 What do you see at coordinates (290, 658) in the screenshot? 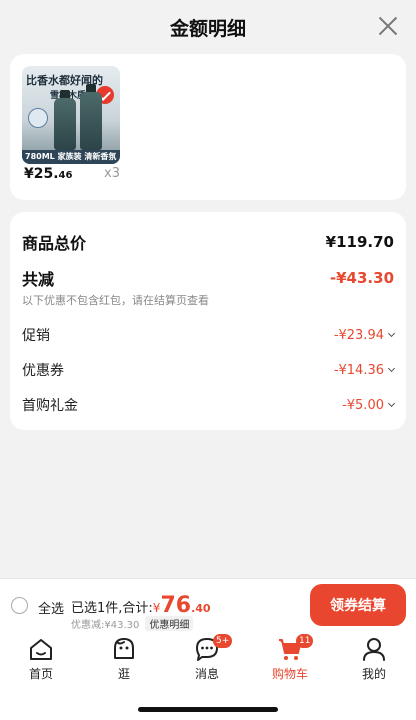
I see `tab-cart: 11 购物车` at bounding box center [290, 658].